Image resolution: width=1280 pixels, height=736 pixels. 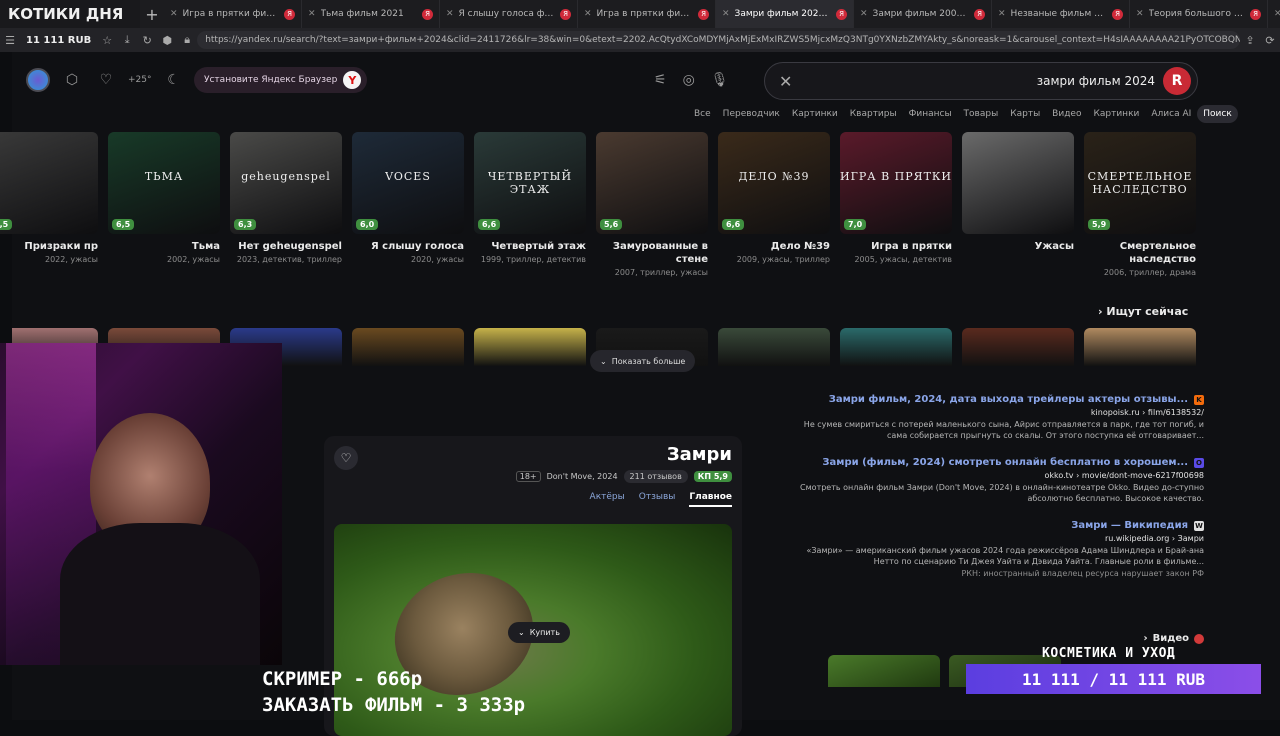 I want to click on heart-icon: ♡, so click(x=106, y=80).